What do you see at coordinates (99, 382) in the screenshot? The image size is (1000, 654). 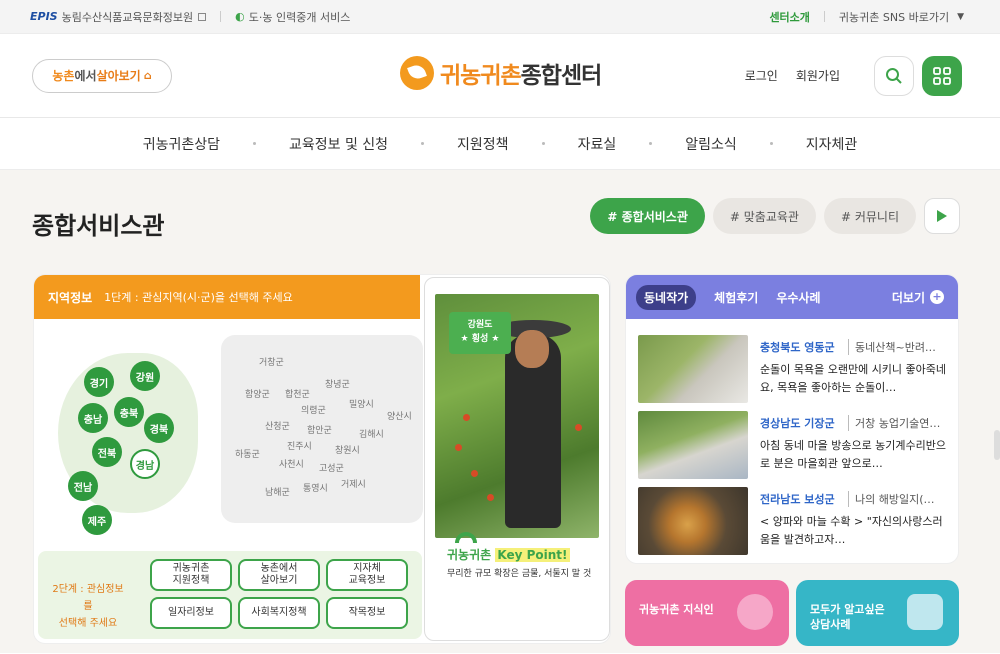 I see `region-gyeonggi: 경기` at bounding box center [99, 382].